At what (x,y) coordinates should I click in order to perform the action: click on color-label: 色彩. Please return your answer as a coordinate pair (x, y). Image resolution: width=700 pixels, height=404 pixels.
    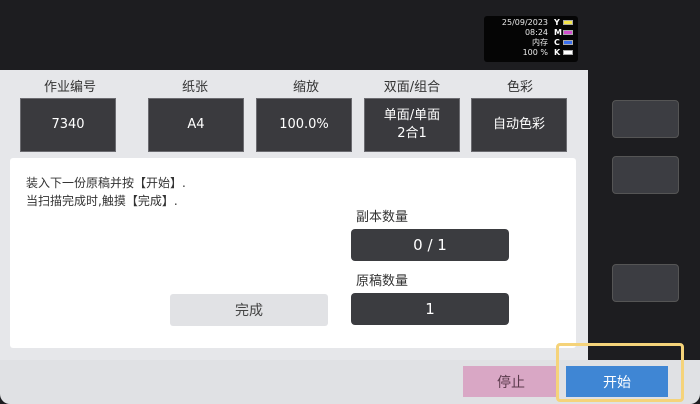
    Looking at the image, I should click on (519, 87).